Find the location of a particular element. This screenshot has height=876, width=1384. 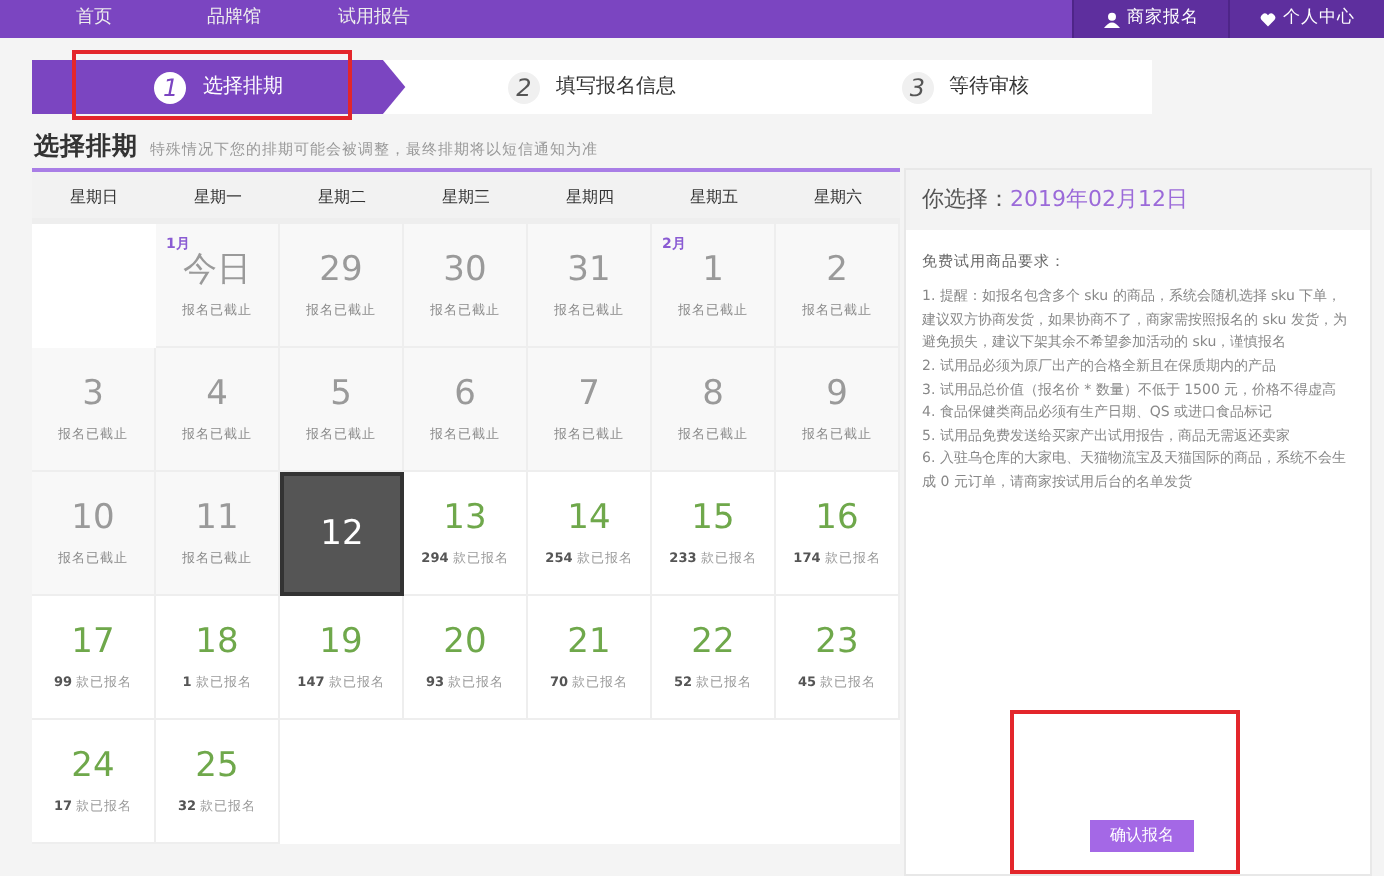

calendar-day: 12 is located at coordinates (342, 534).